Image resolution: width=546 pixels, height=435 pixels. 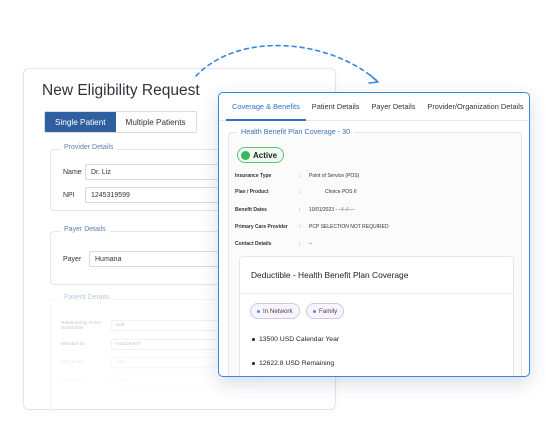 I want to click on payer-details-legend: Payer Details, so click(x=85, y=229).